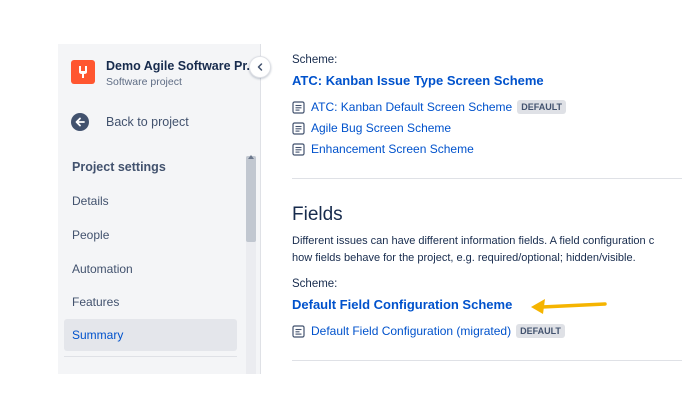 This screenshot has height=408, width=697. What do you see at coordinates (91, 235) in the screenshot?
I see `sidebar-item-label: People` at bounding box center [91, 235].